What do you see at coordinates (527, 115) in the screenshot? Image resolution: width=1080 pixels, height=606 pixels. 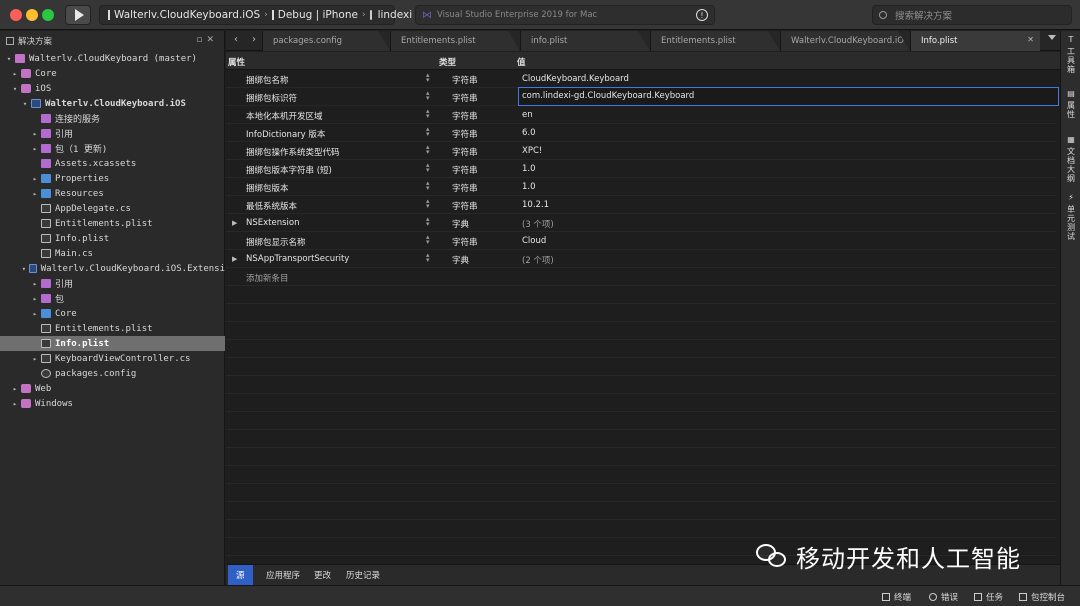 I see `plist-value: en` at bounding box center [527, 115].